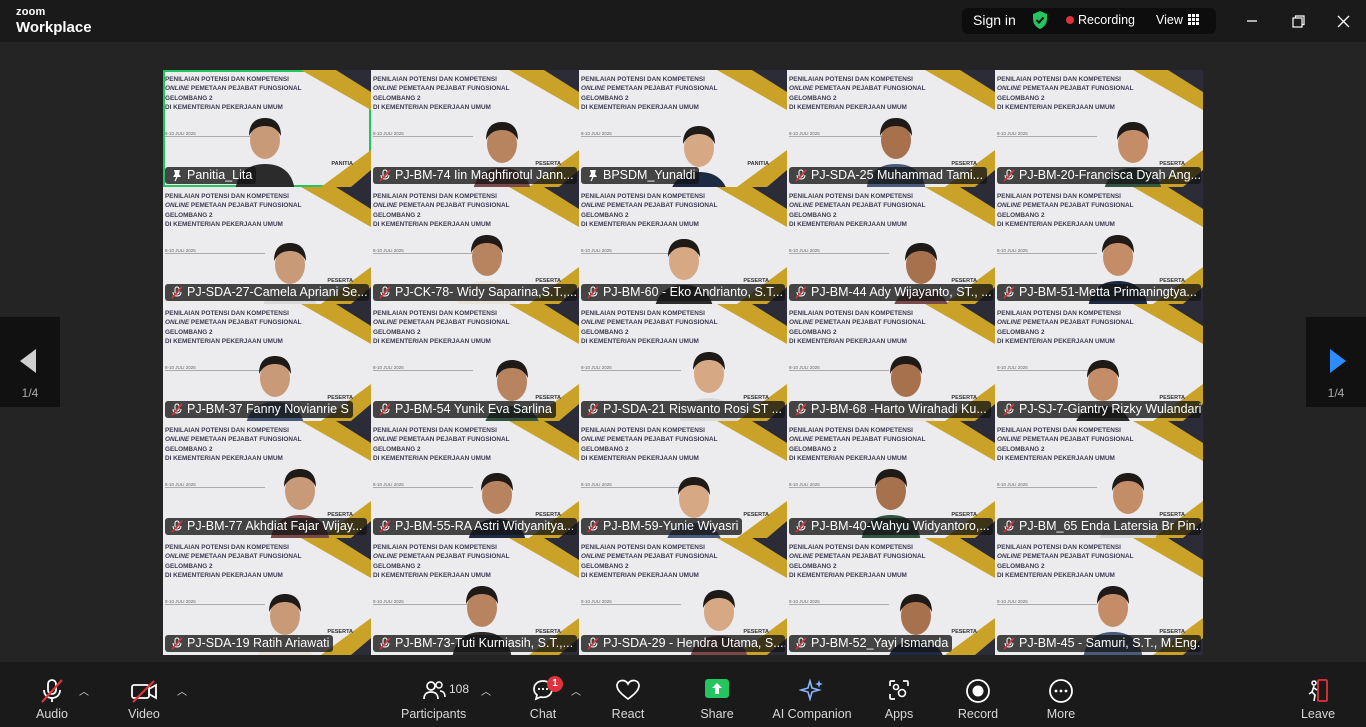 The height and width of the screenshot is (727, 1366). I want to click on next-page-button: 1/4, so click(1336, 362).